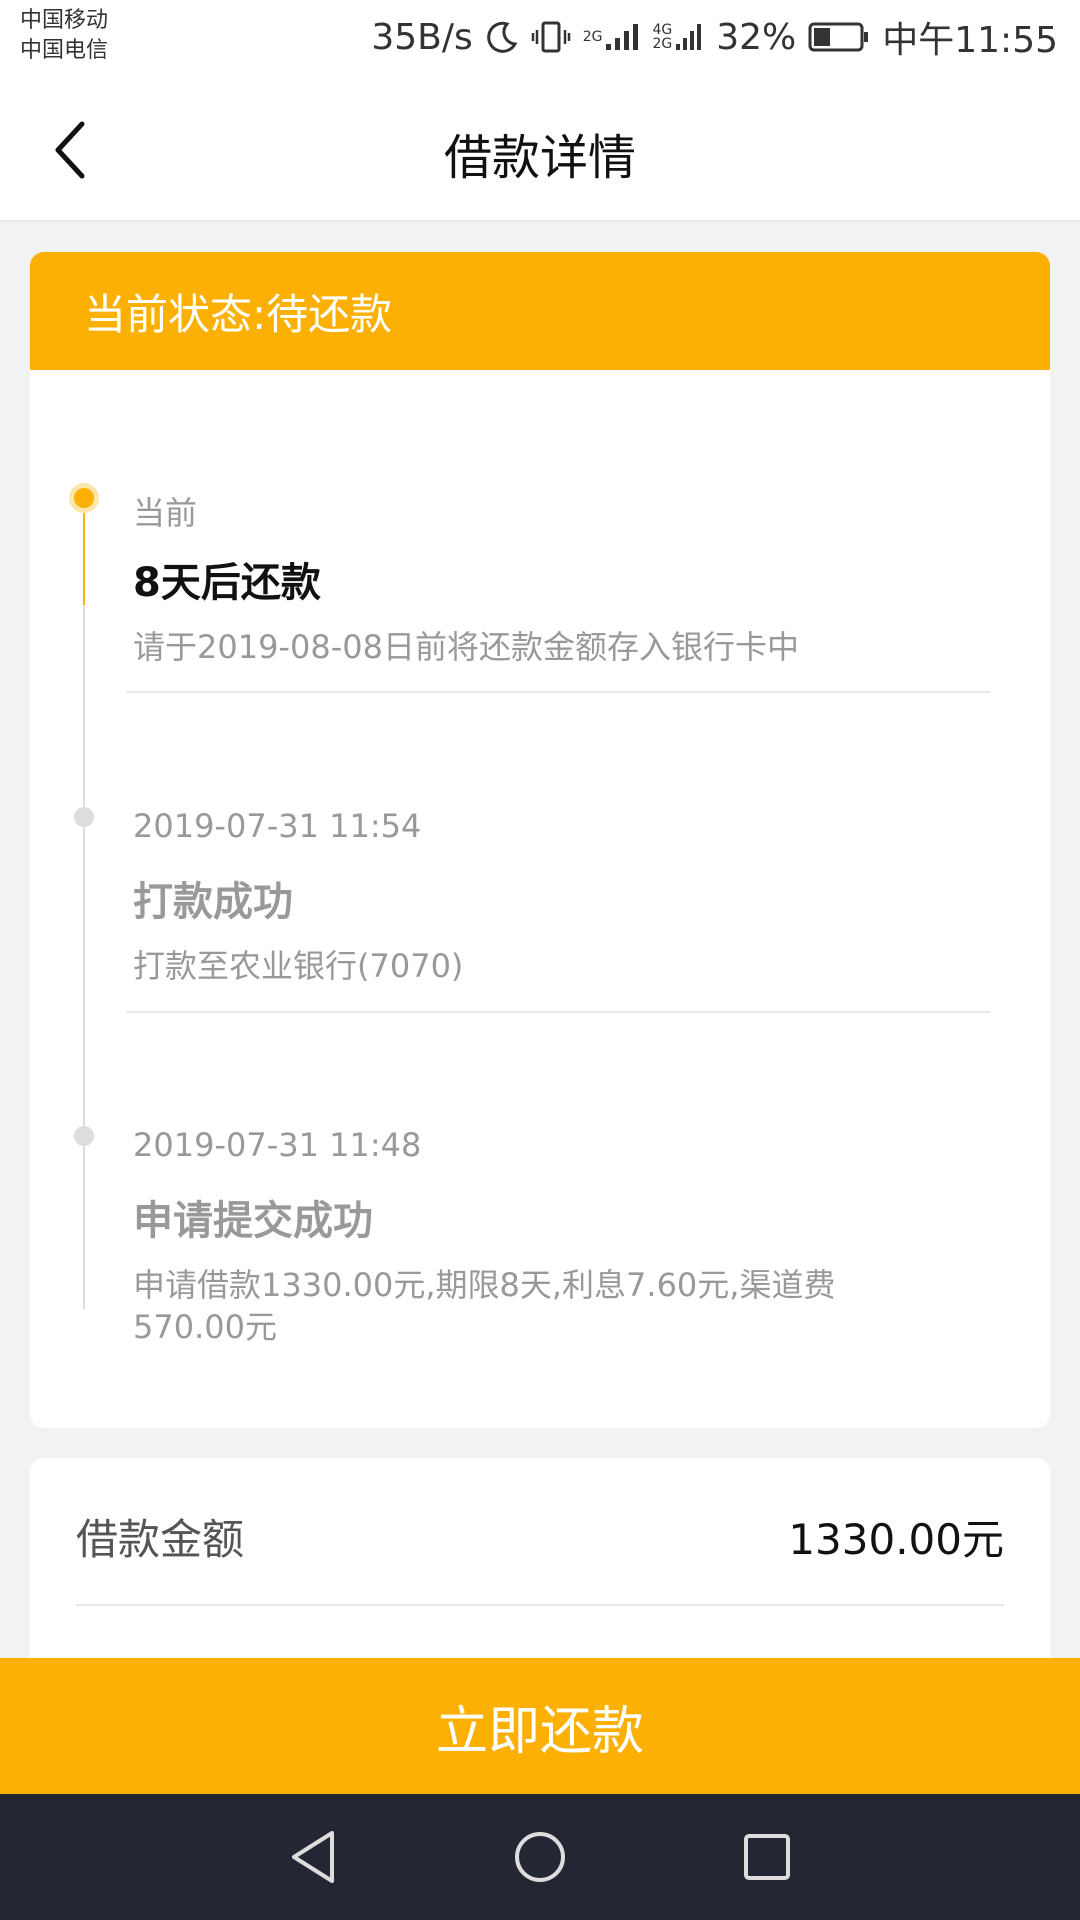 The height and width of the screenshot is (1920, 1080). What do you see at coordinates (592, 37) in the screenshot?
I see `network-1-label: 2G` at bounding box center [592, 37].